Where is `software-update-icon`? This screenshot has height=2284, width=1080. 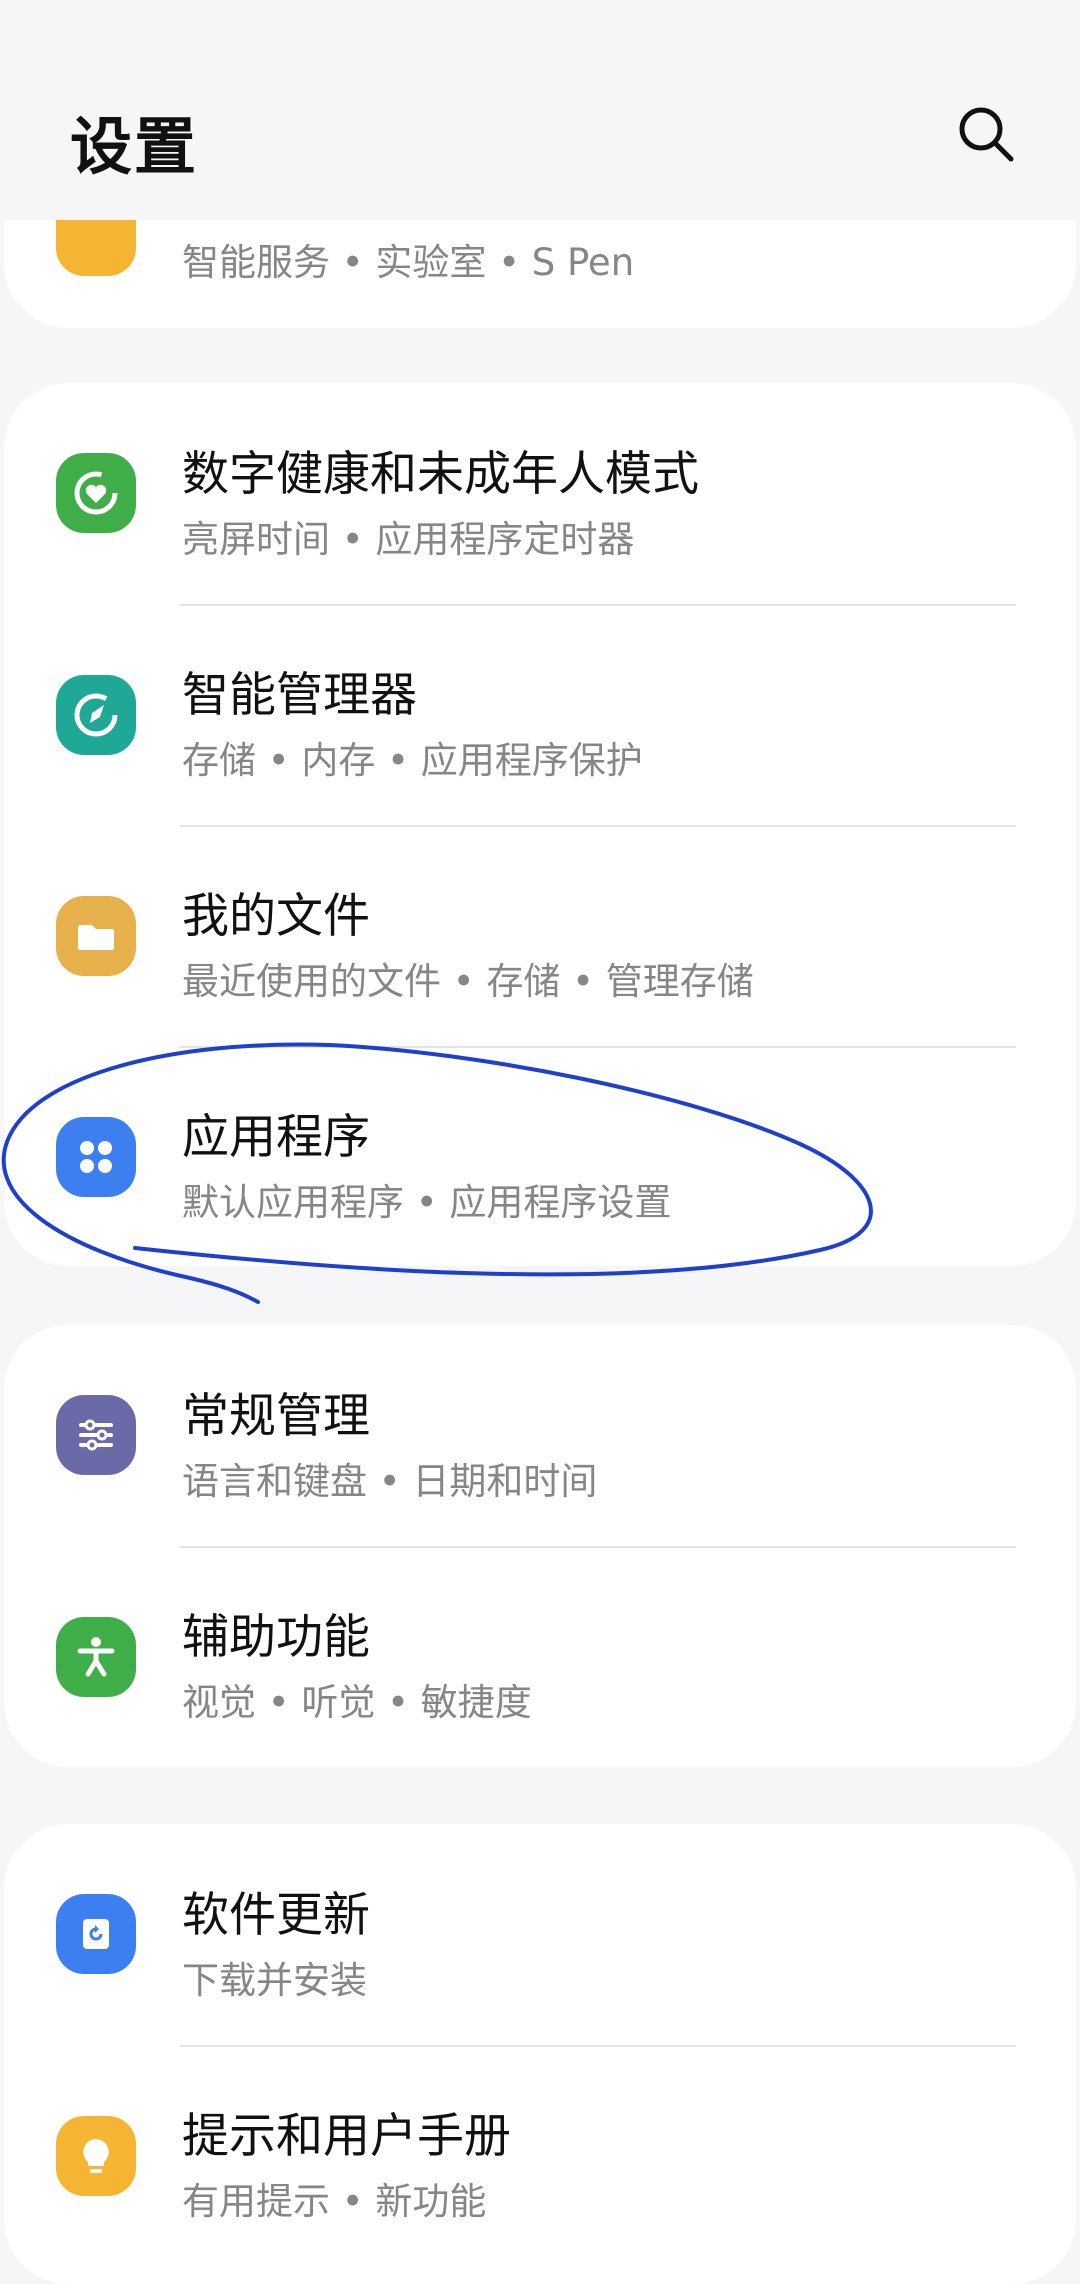
software-update-icon is located at coordinates (96, 1934).